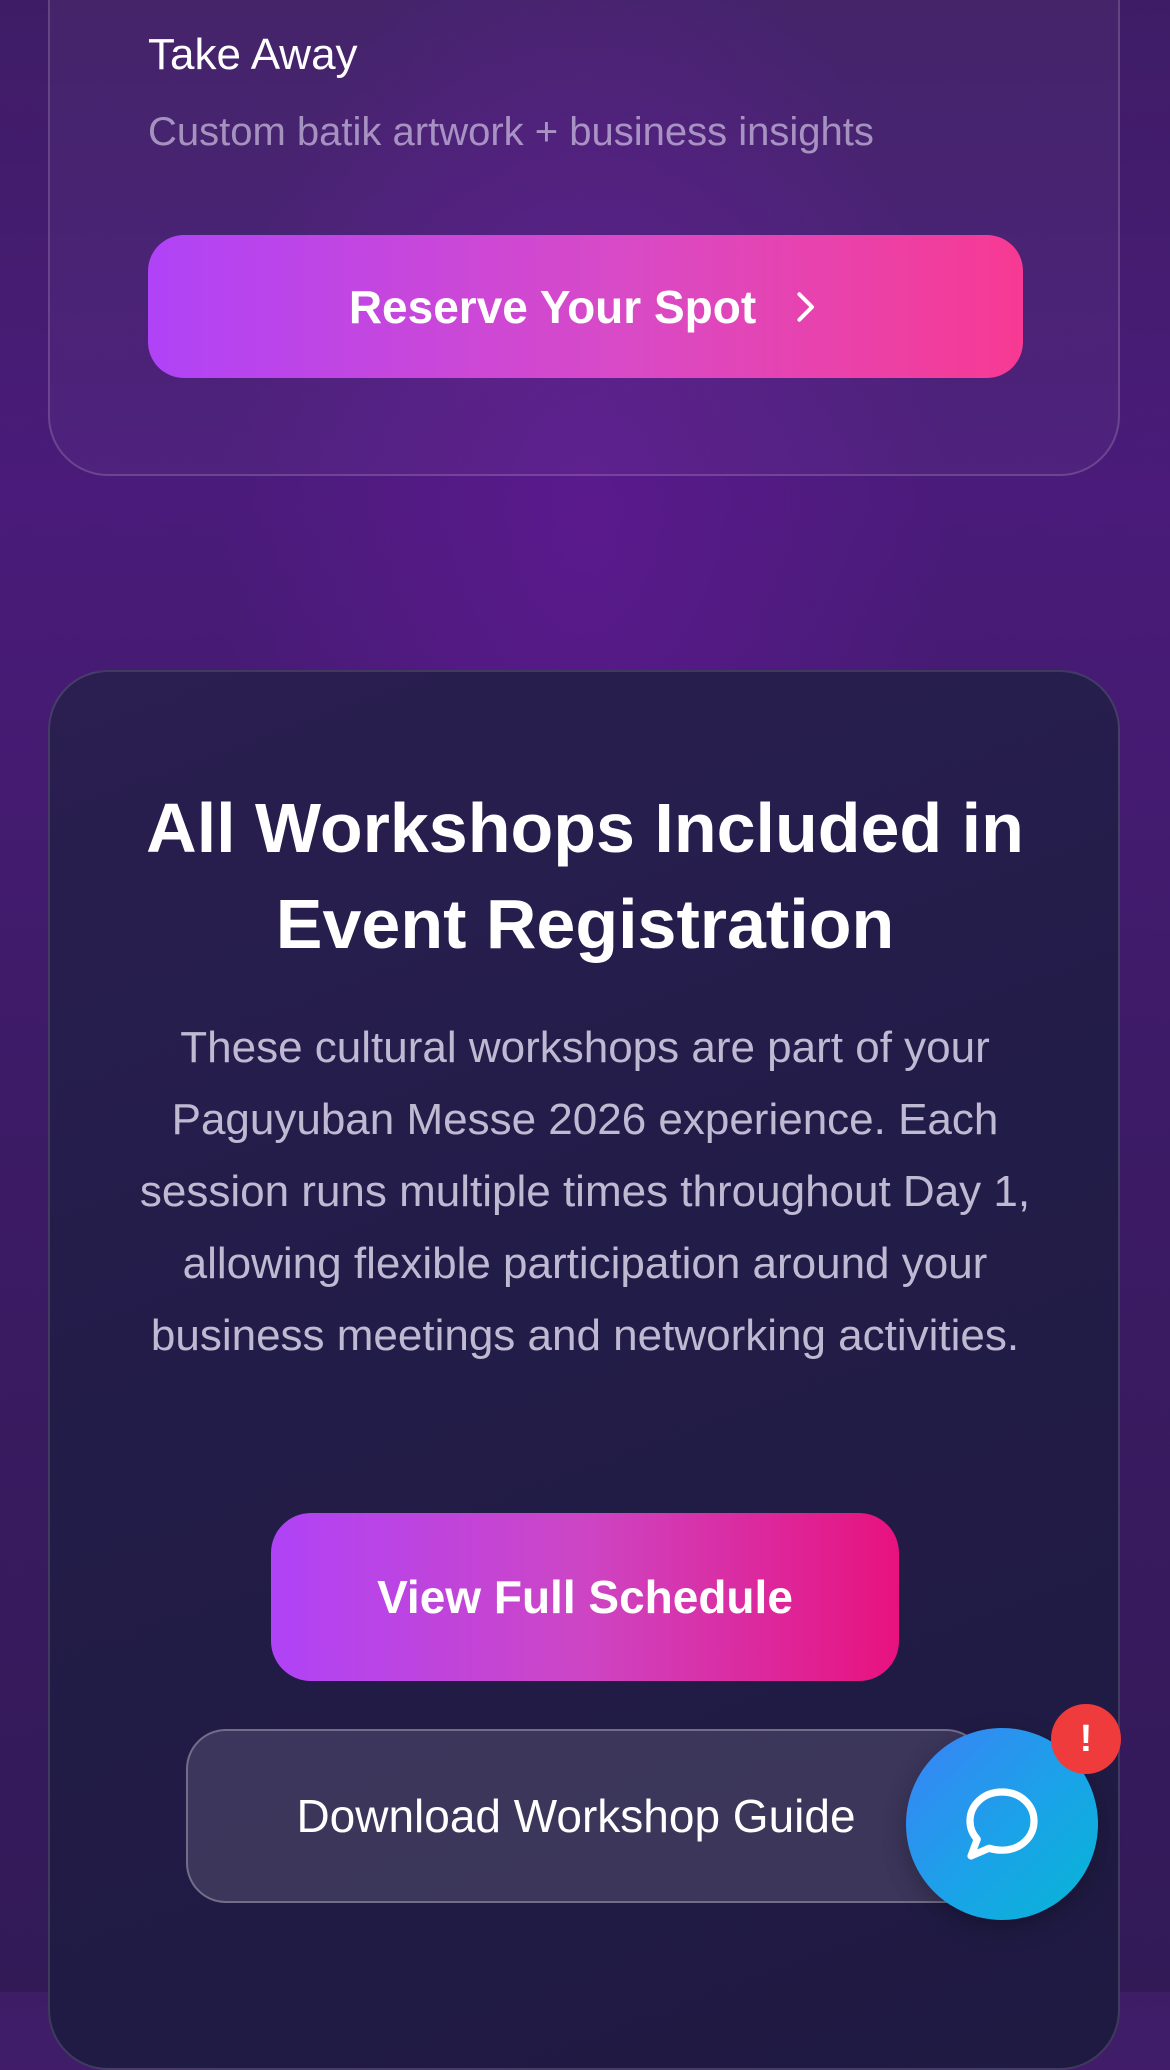 The image size is (1170, 2070). What do you see at coordinates (511, 132) in the screenshot?
I see `takeaway-text: Custom batik artwork + business insights` at bounding box center [511, 132].